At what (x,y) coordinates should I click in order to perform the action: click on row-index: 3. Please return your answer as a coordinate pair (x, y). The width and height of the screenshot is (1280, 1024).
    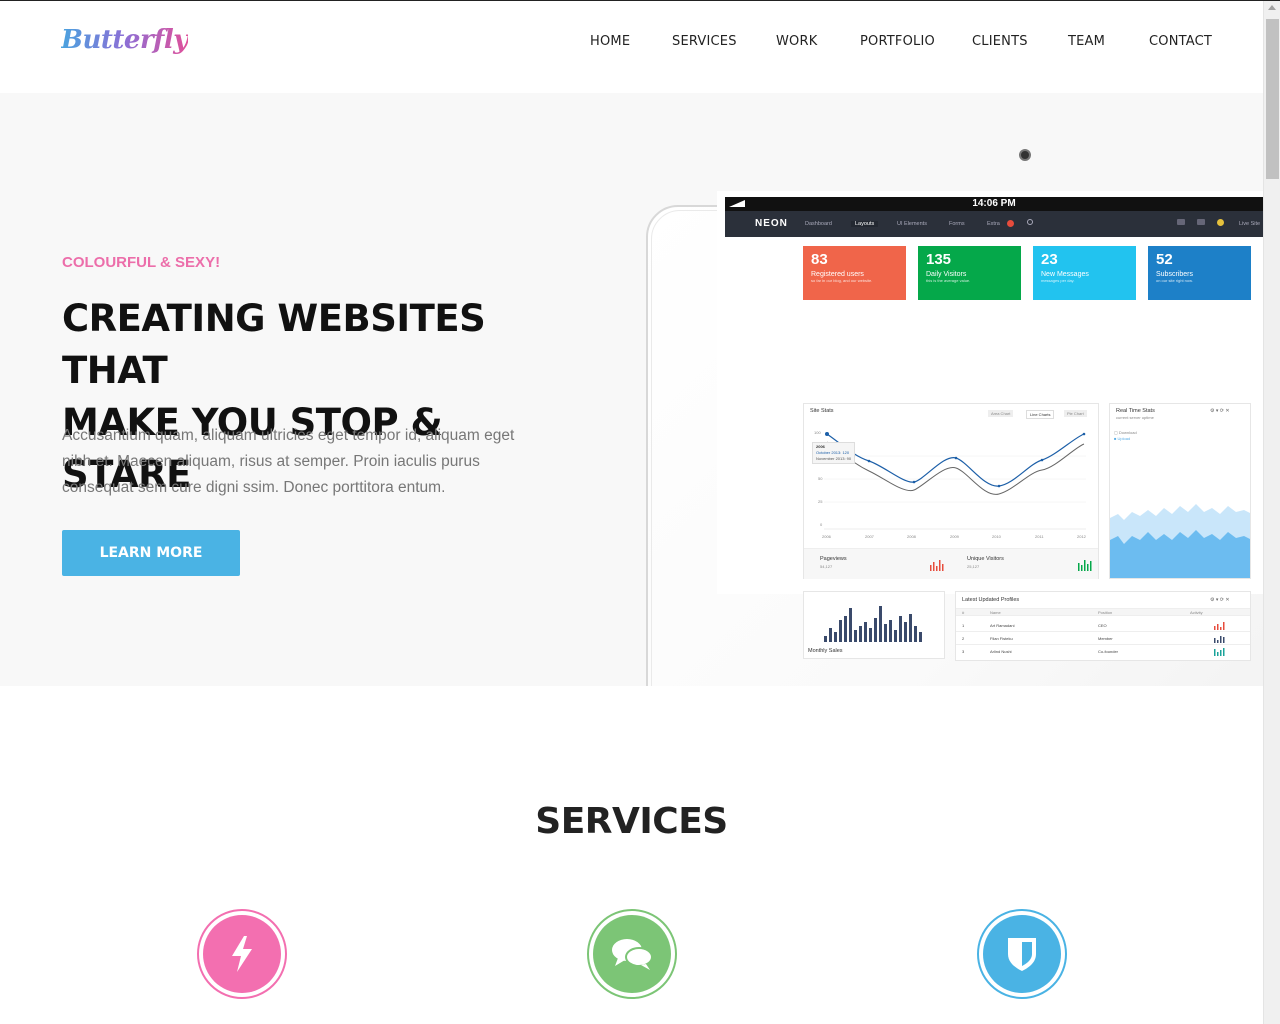
    Looking at the image, I should click on (963, 651).